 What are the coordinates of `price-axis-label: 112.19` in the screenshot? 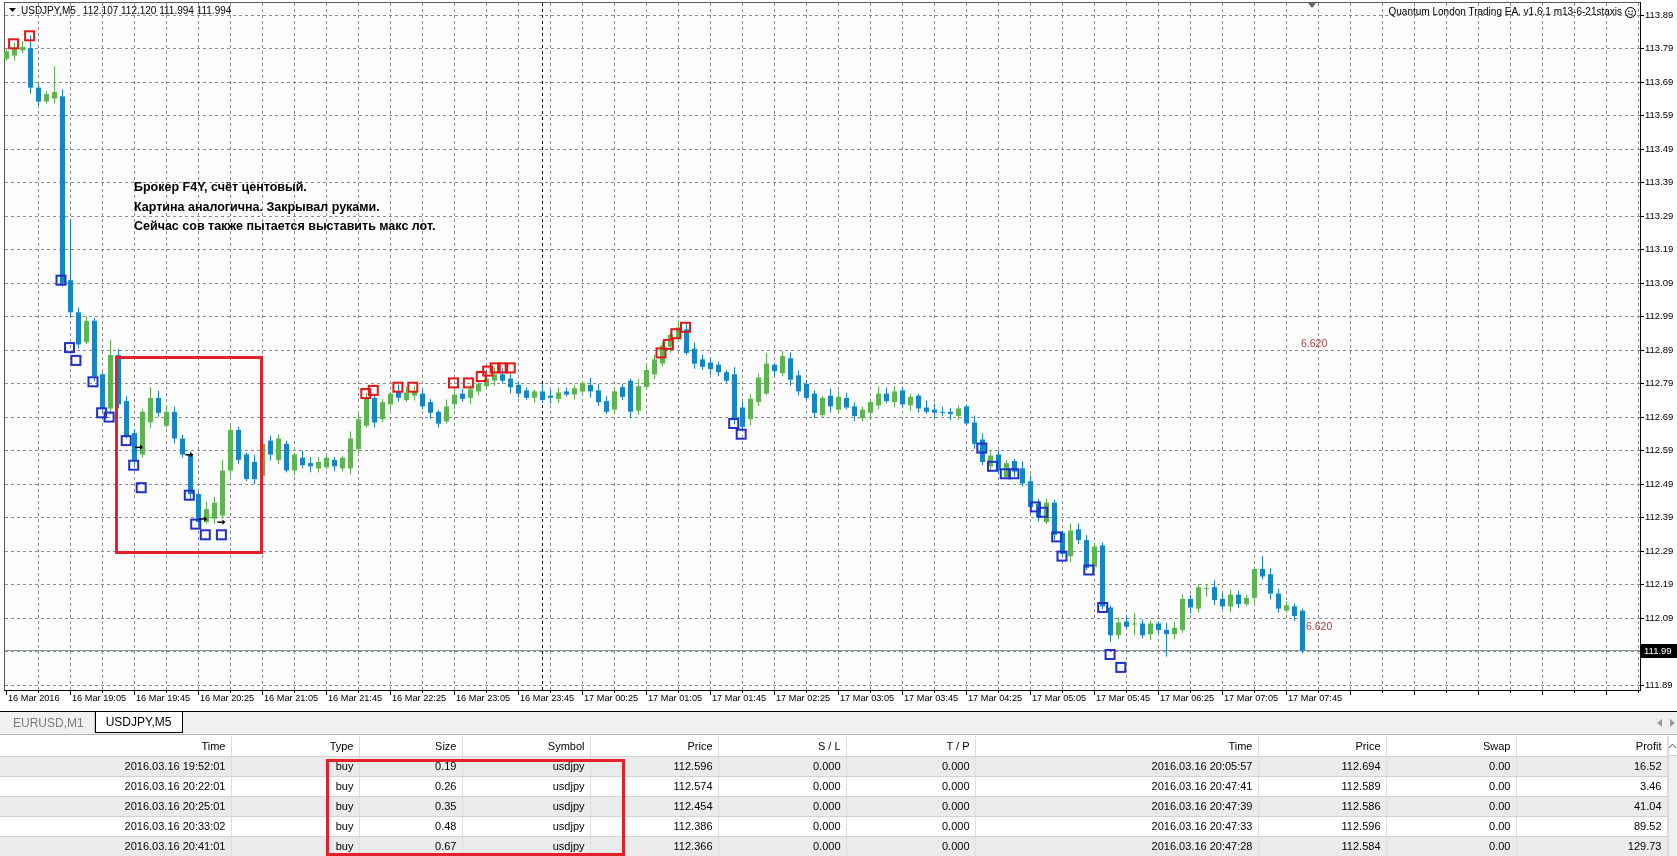 It's located at (1659, 584).